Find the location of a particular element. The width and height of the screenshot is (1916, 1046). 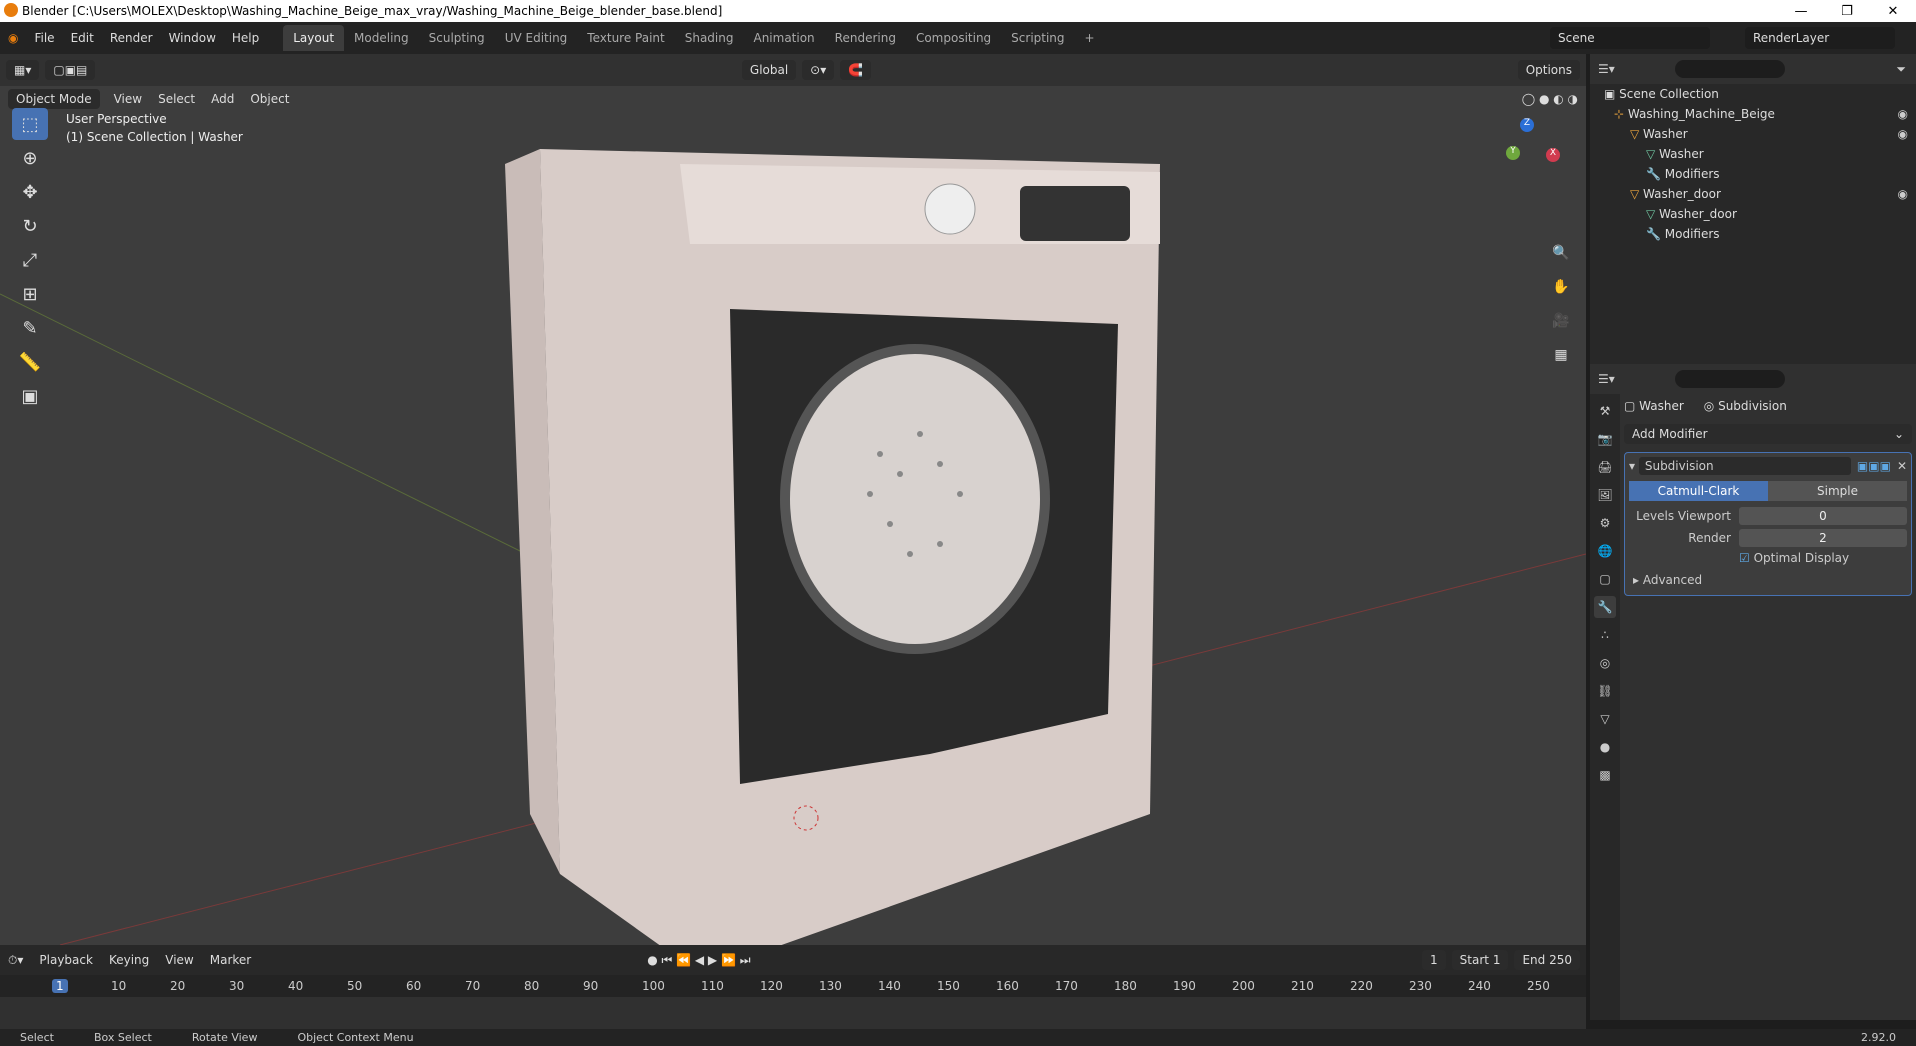

outliner-item: ▽ Washer is located at coordinates (1753, 154).